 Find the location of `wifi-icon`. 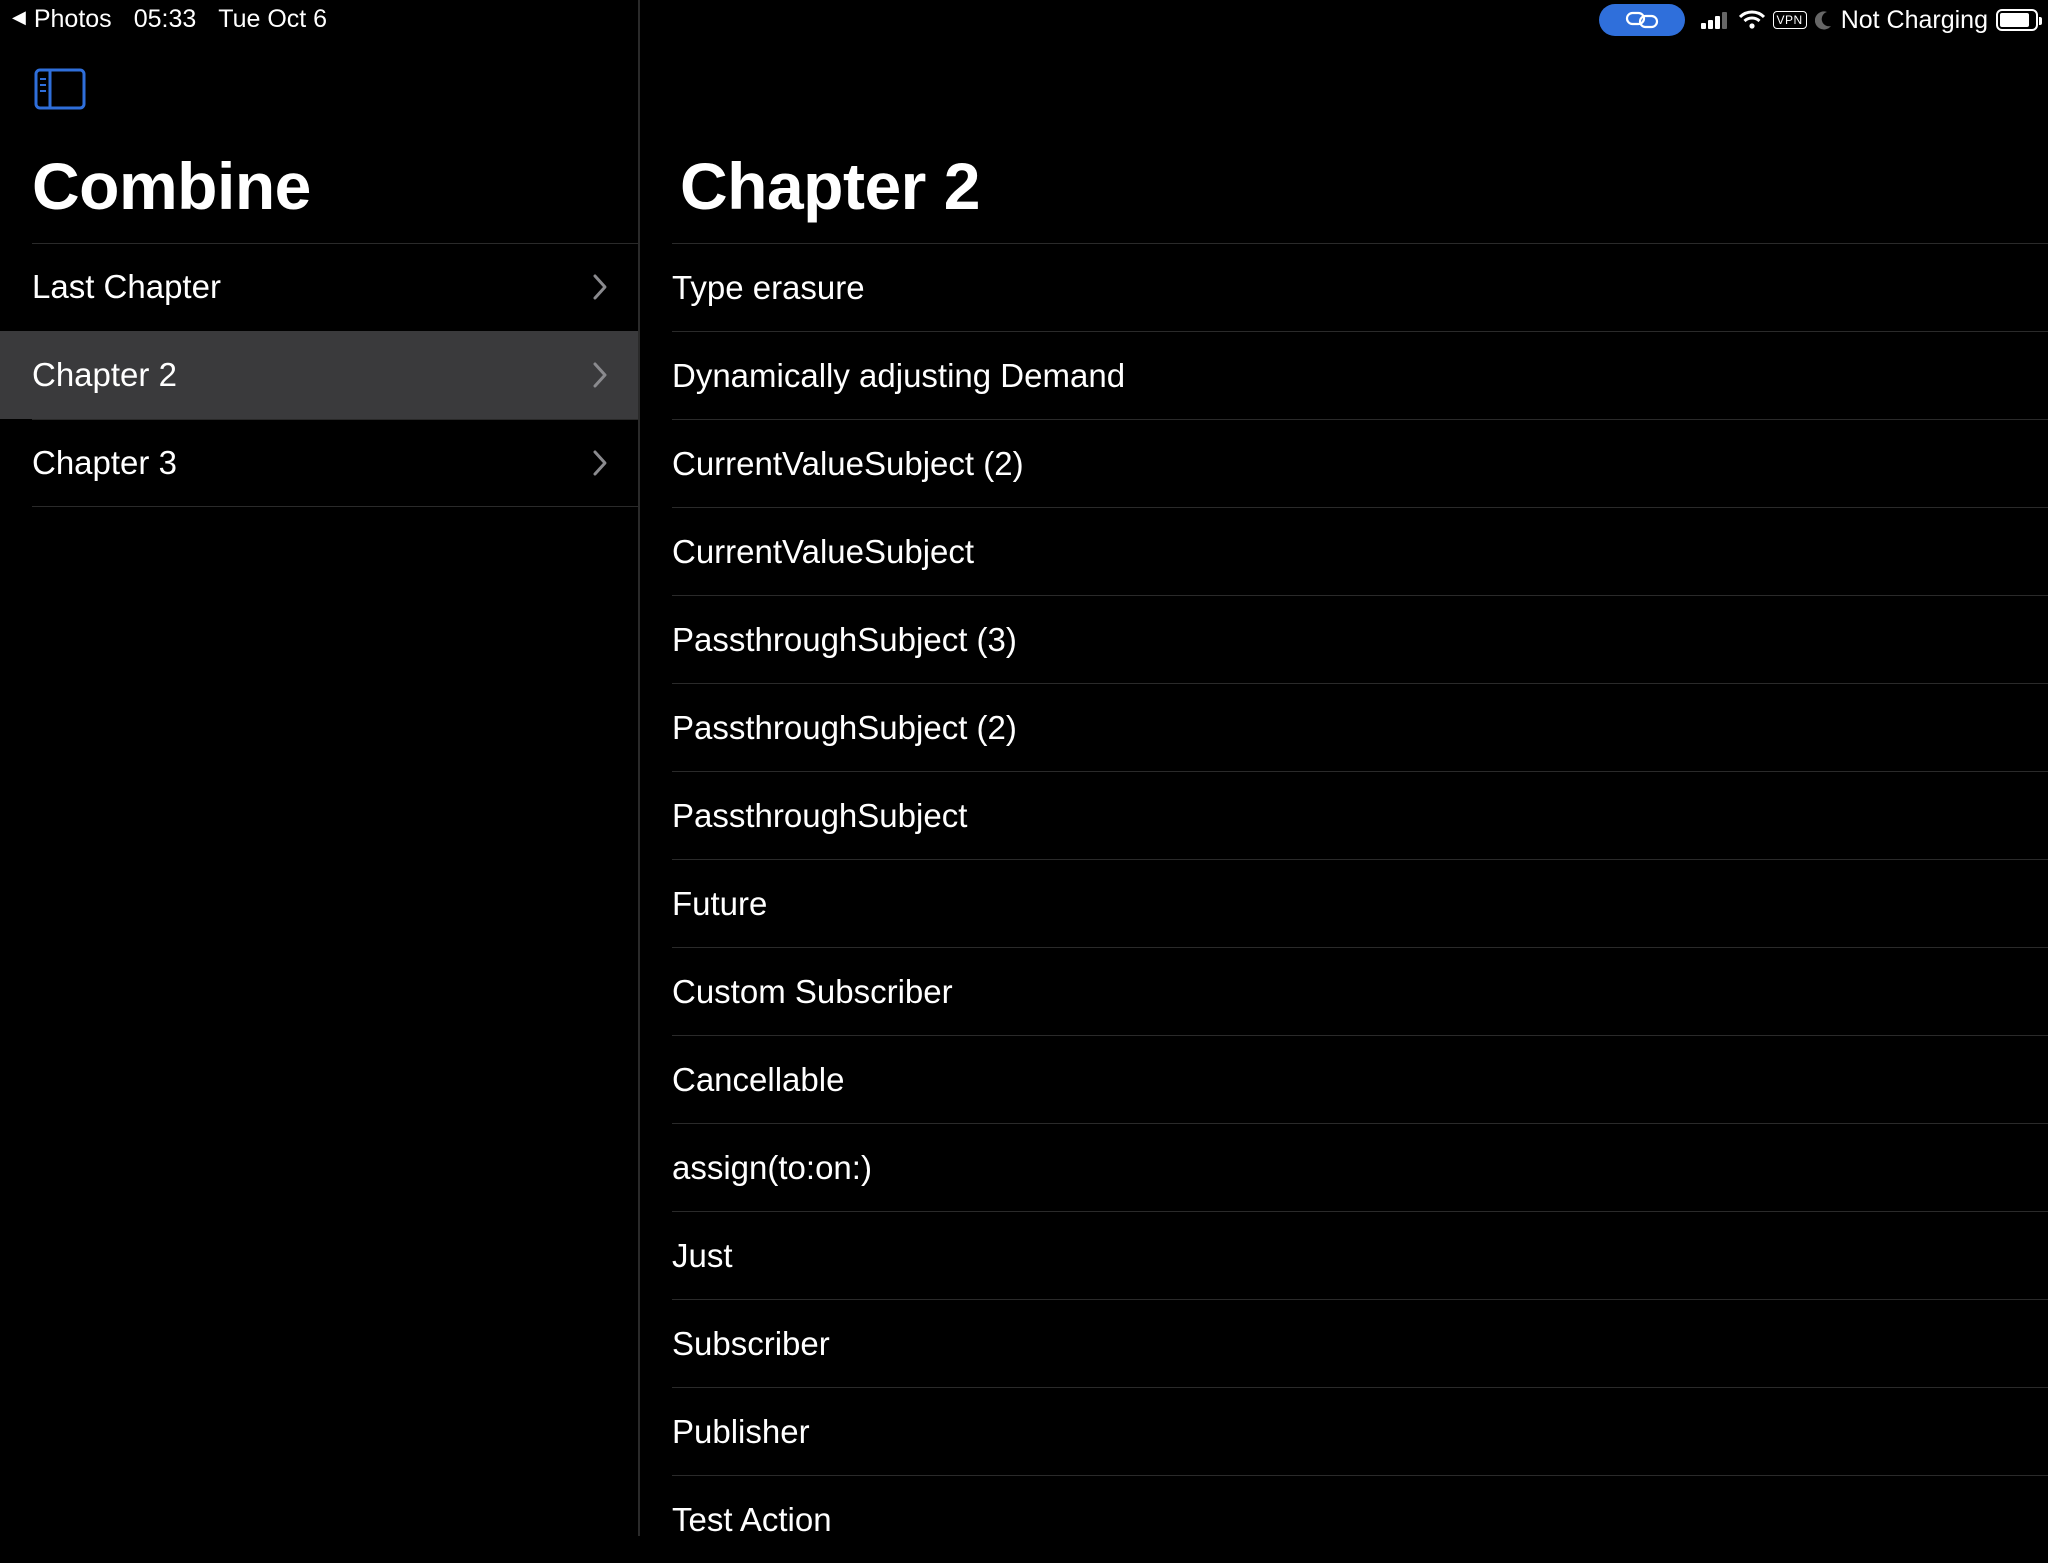

wifi-icon is located at coordinates (1751, 19).